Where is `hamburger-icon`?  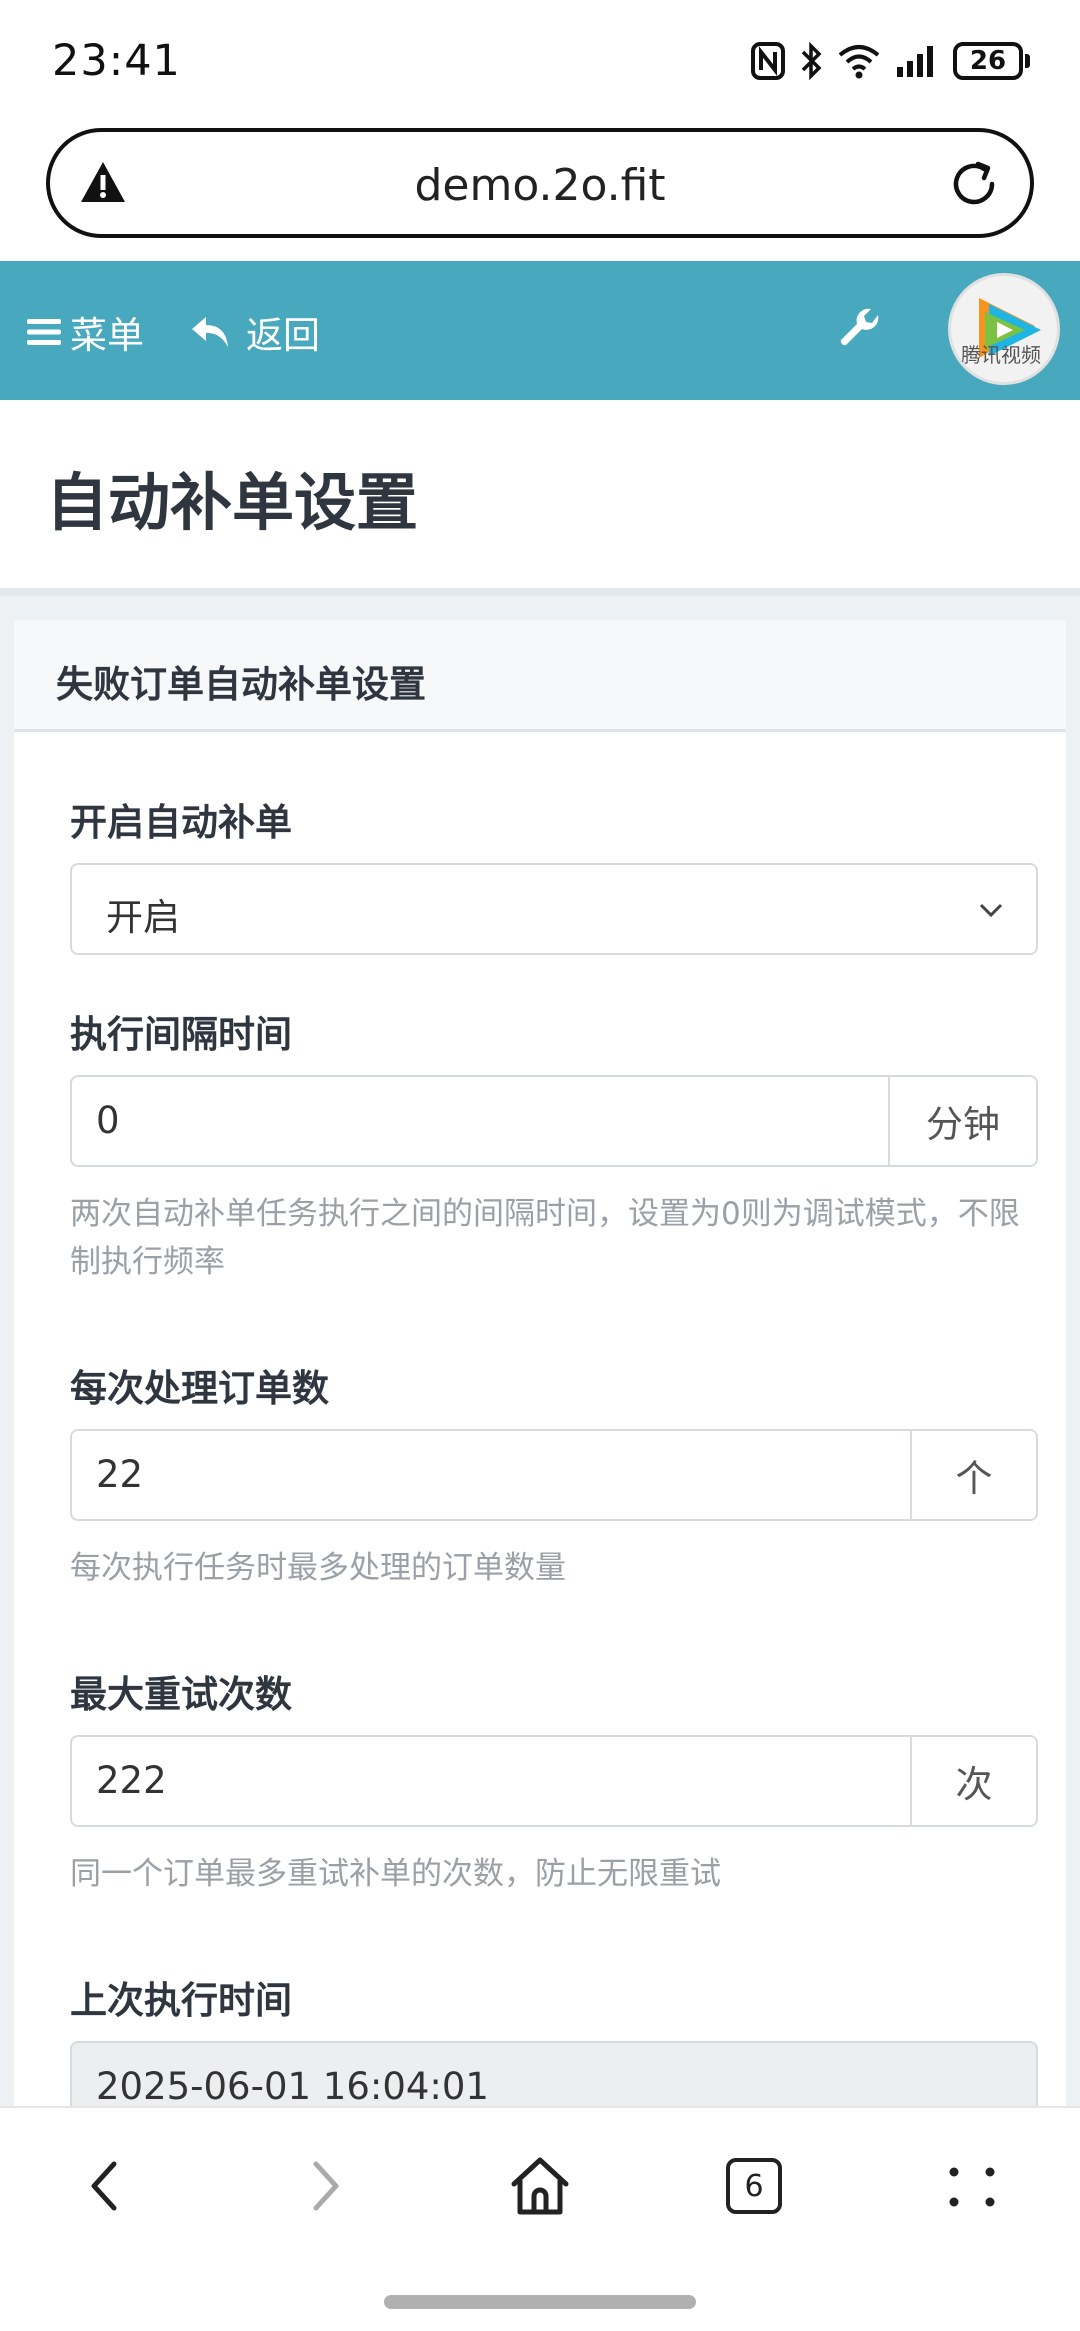
hamburger-icon is located at coordinates (44, 332).